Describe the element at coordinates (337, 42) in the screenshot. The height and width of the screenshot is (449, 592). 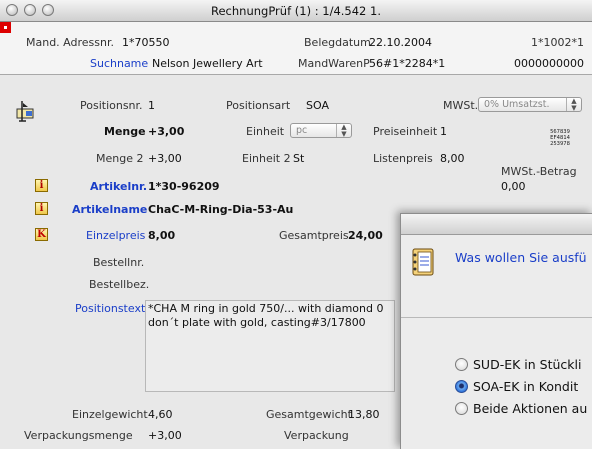
I see `belegdatum-label: Belegdatum` at that location.